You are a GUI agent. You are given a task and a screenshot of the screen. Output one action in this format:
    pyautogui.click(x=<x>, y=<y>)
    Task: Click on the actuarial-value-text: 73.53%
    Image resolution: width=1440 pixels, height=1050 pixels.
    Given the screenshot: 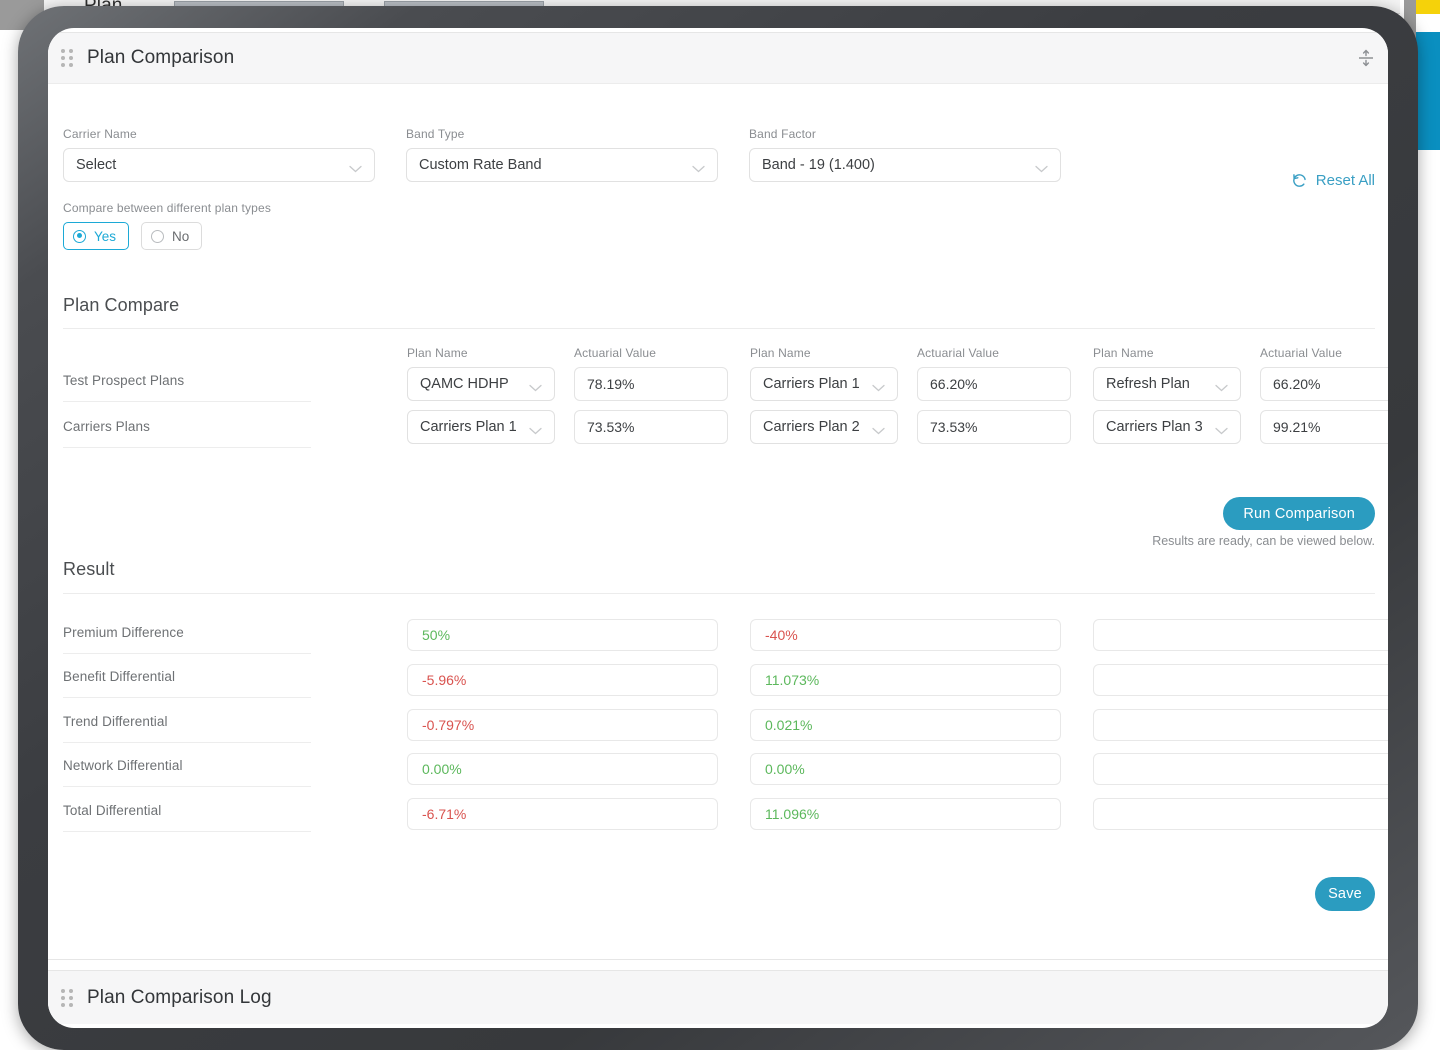 What is the action you would take?
    pyautogui.click(x=610, y=427)
    